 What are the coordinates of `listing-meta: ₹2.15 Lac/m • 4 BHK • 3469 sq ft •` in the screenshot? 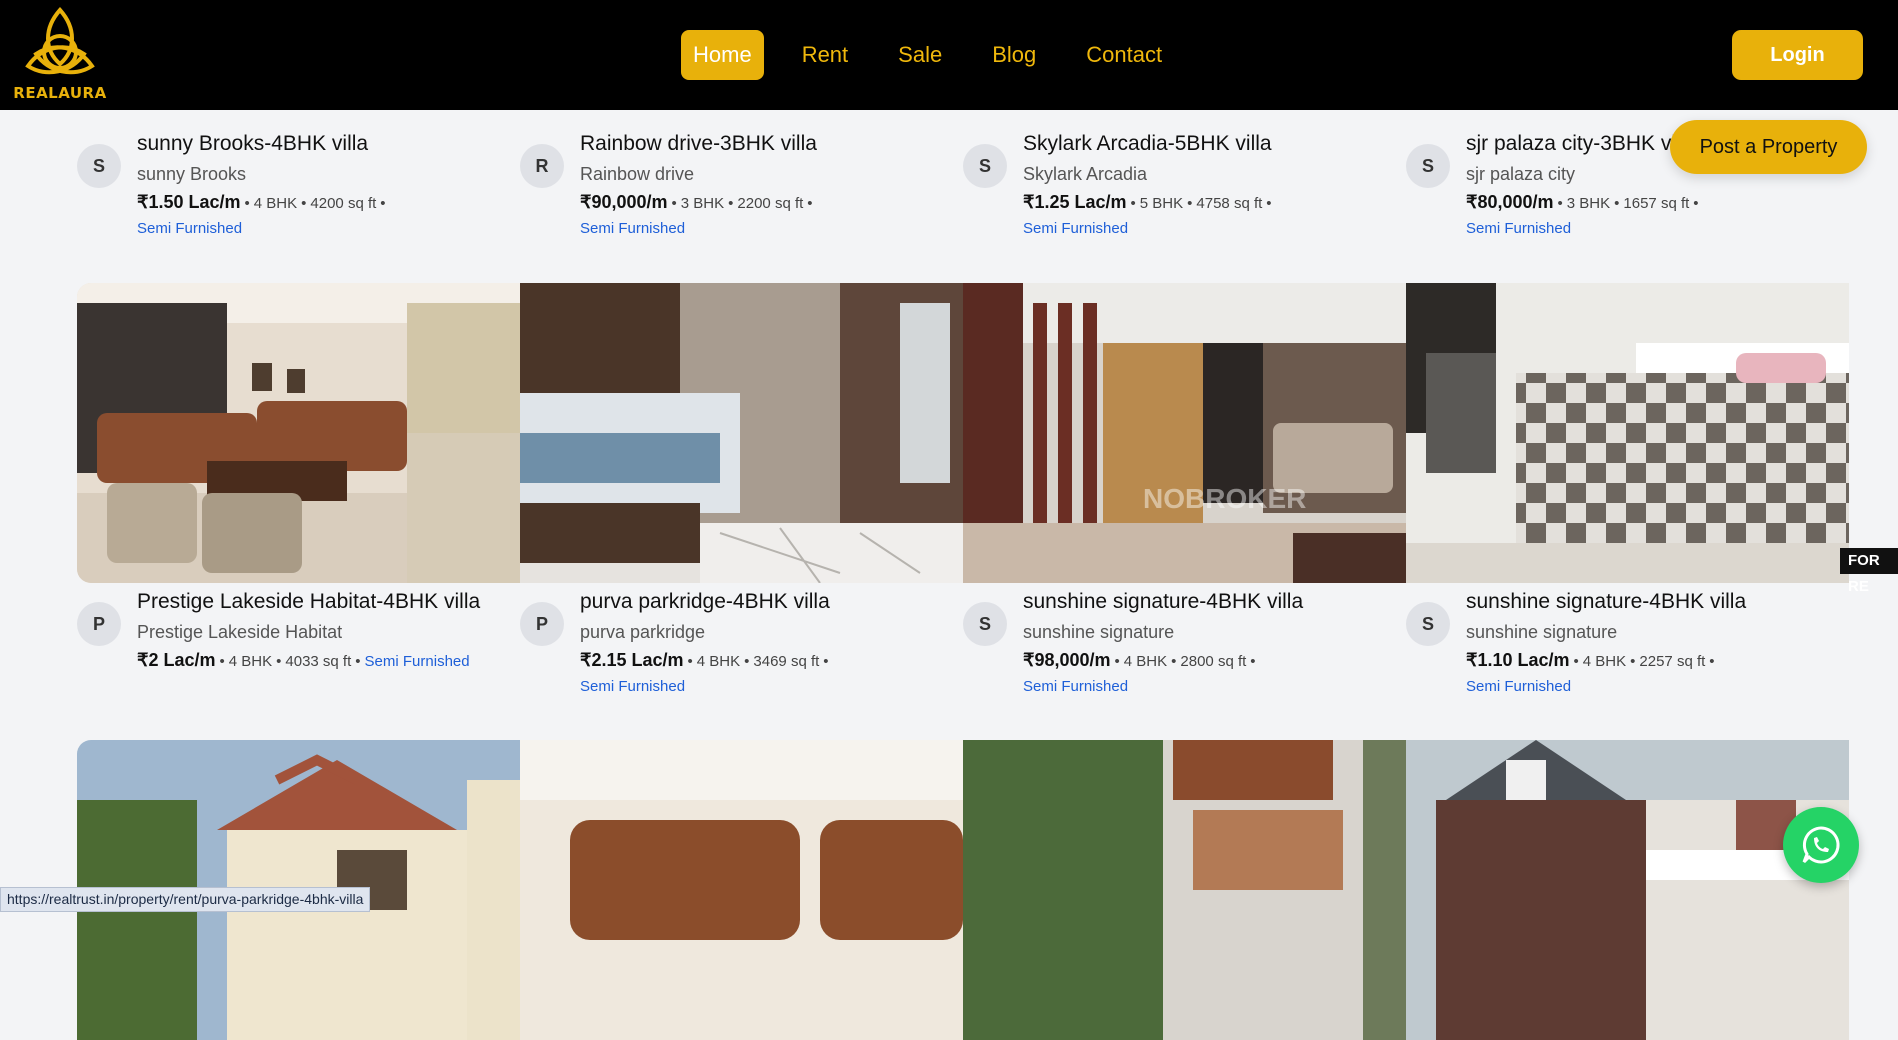 It's located at (704, 660).